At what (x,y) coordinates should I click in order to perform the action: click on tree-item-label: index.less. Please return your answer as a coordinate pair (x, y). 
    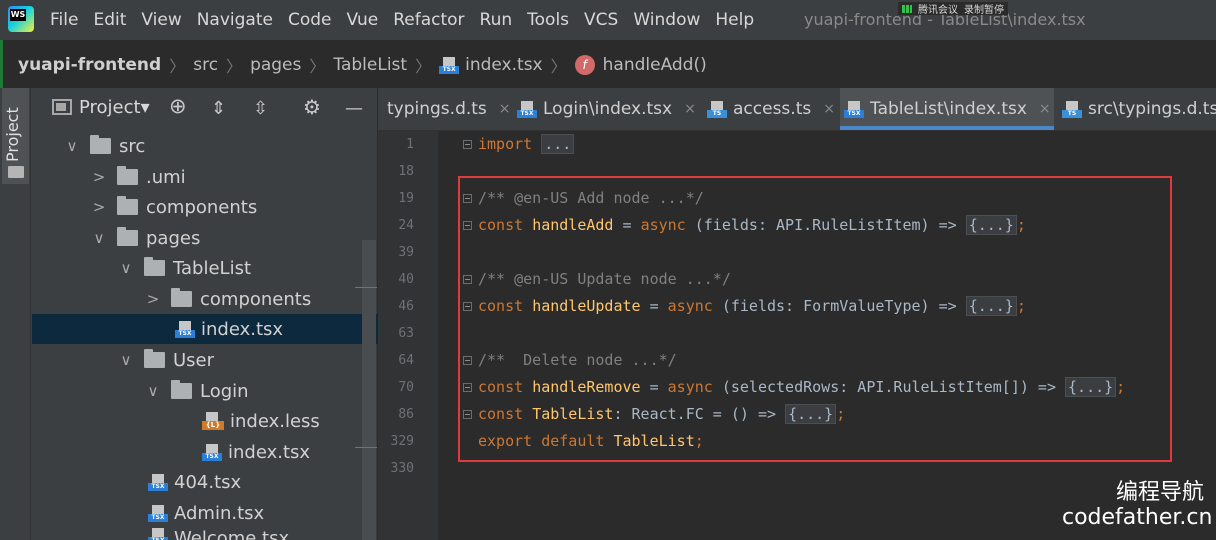
    Looking at the image, I should click on (275, 421).